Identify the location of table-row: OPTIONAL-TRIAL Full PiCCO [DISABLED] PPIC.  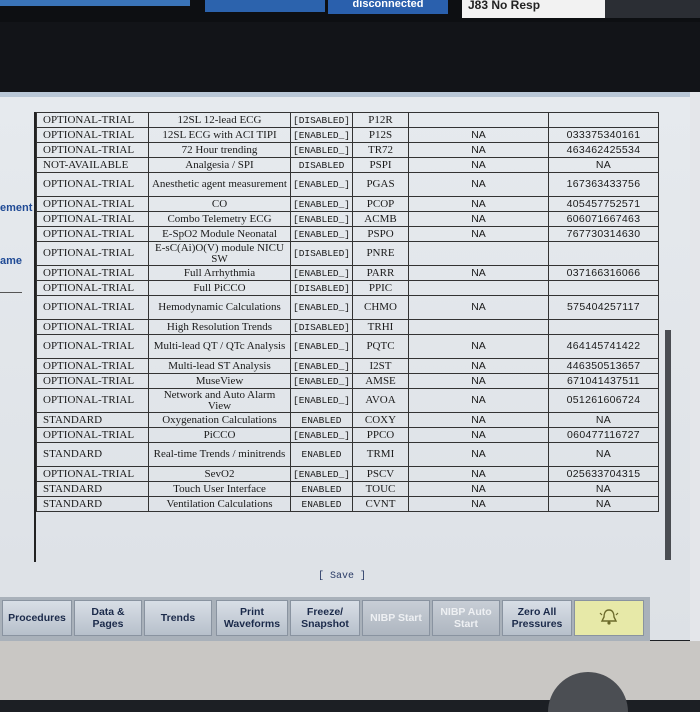
(347, 288).